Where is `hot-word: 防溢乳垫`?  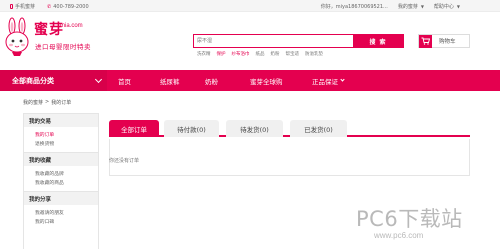 hot-word: 防溢乳垫 is located at coordinates (314, 54).